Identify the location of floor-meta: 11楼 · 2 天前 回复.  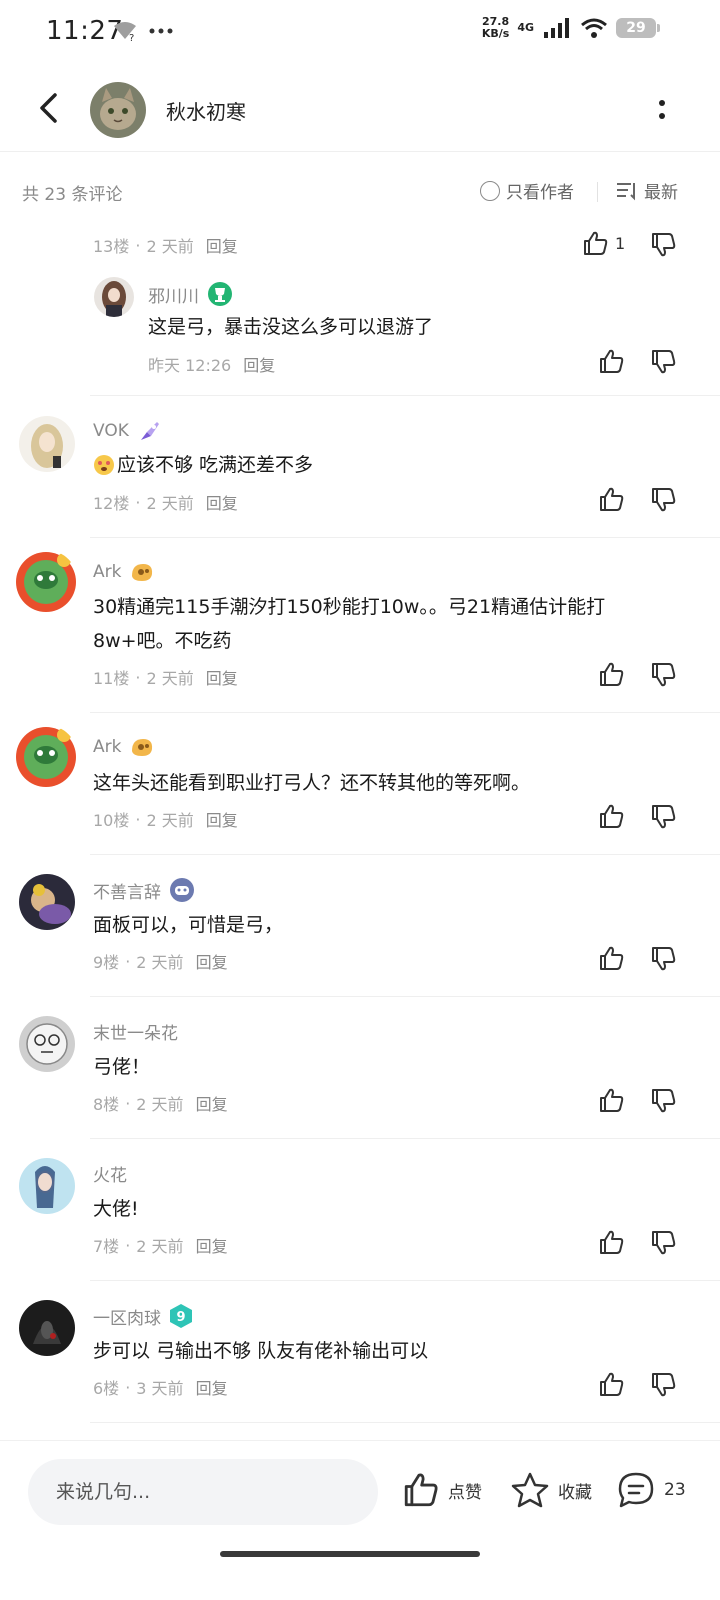
(165, 677).